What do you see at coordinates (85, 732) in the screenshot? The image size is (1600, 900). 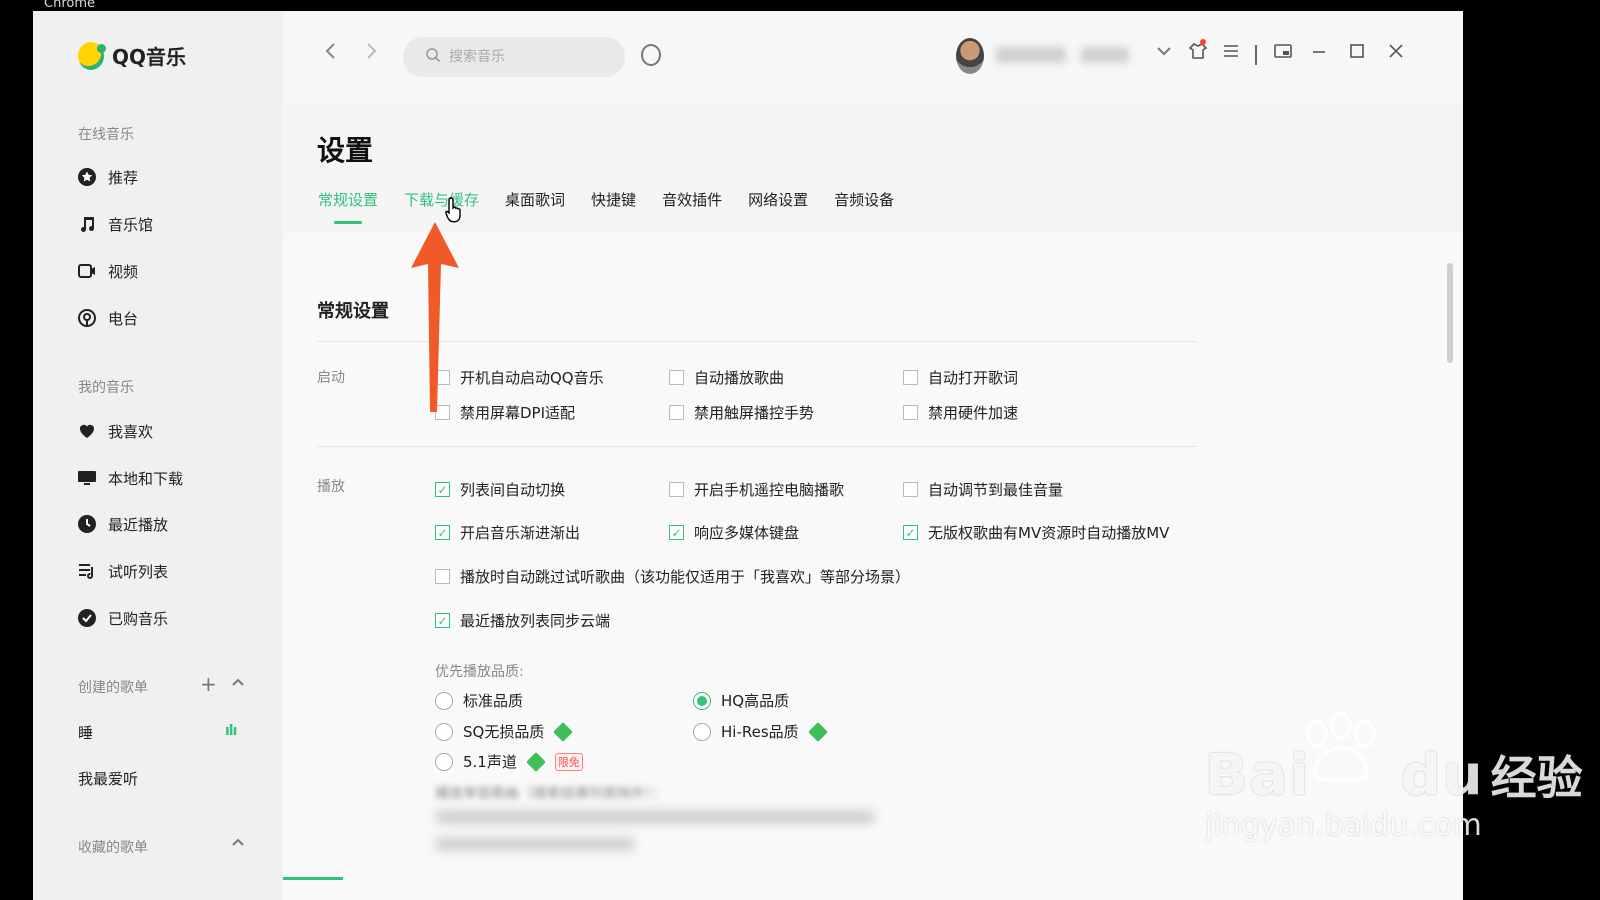 I see `playlist-item: 睡` at bounding box center [85, 732].